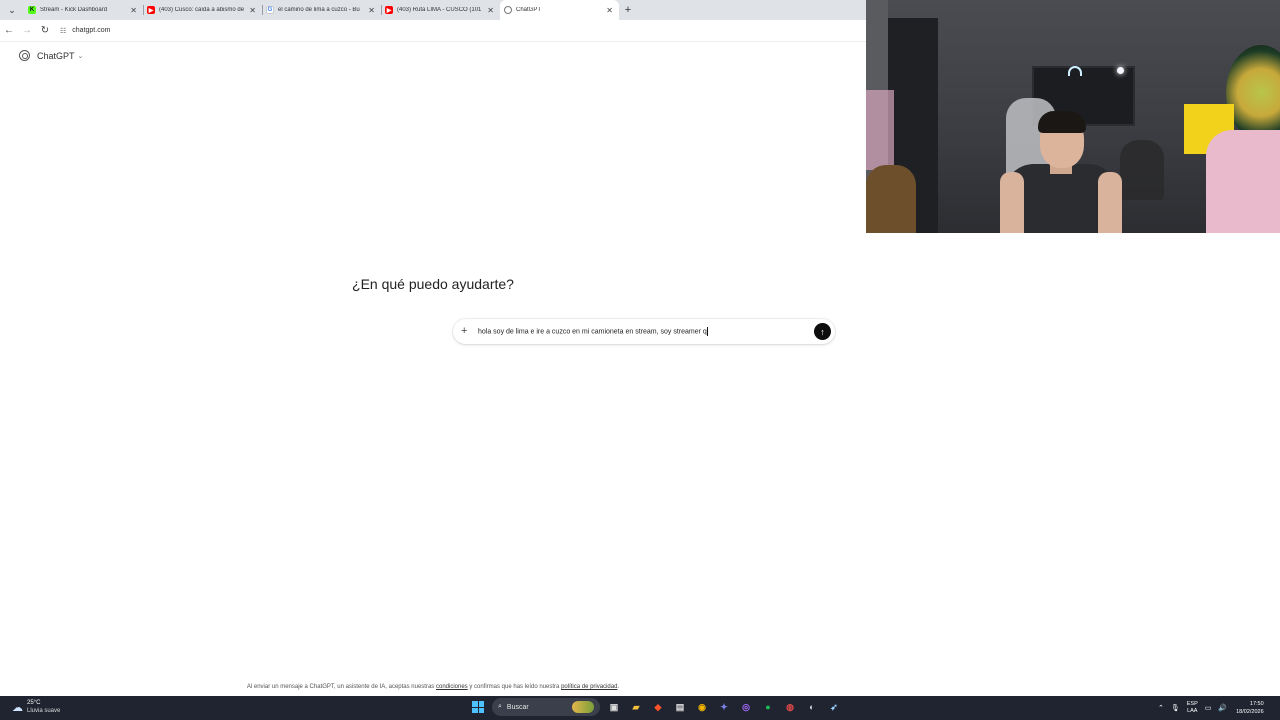 The width and height of the screenshot is (1280, 720). I want to click on new-tab-plus-icon: +, so click(628, 10).